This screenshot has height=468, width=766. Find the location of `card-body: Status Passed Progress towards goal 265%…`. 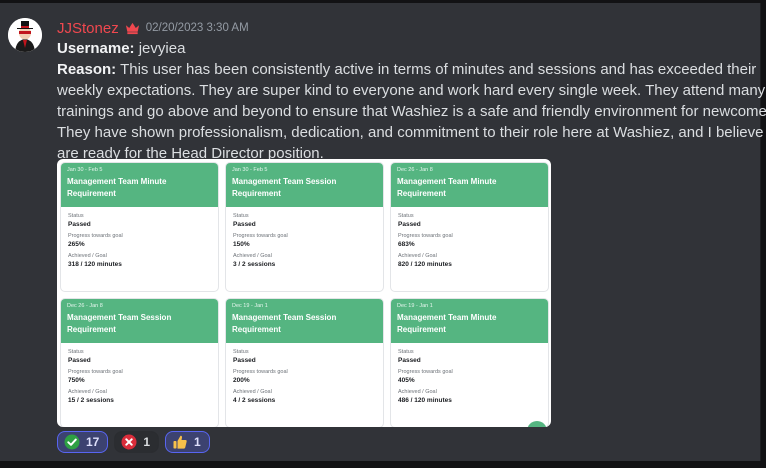

card-body: Status Passed Progress towards goal 265%… is located at coordinates (139, 238).